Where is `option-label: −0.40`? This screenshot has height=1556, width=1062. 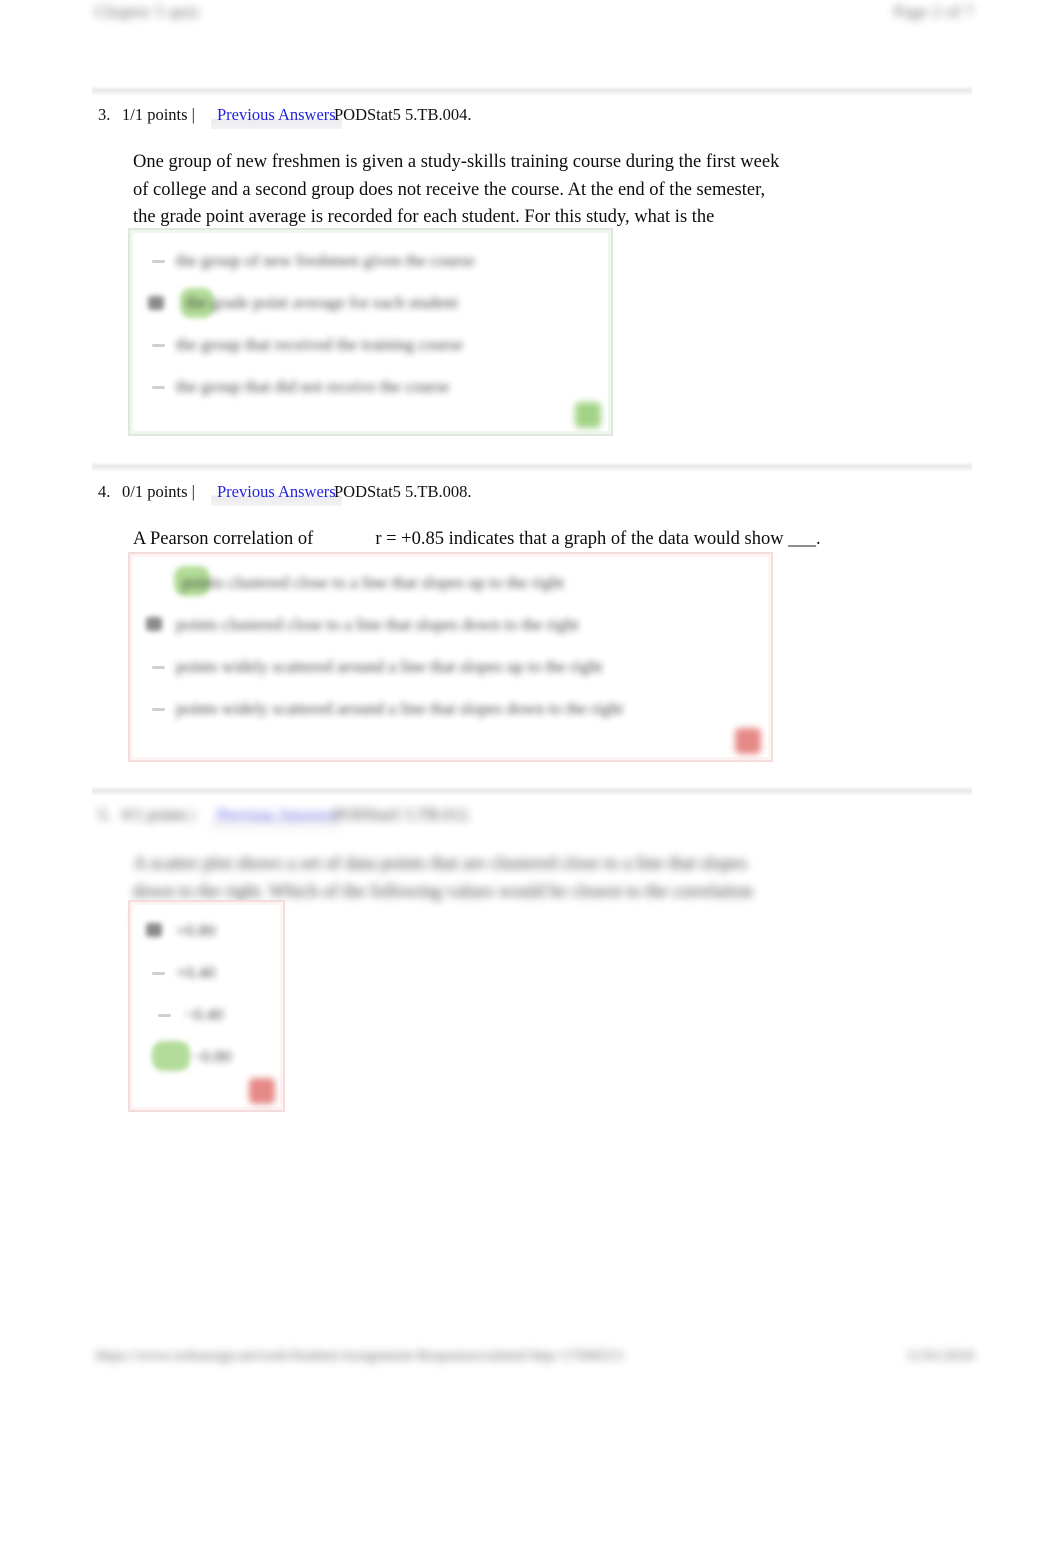 option-label: −0.40 is located at coordinates (204, 1014).